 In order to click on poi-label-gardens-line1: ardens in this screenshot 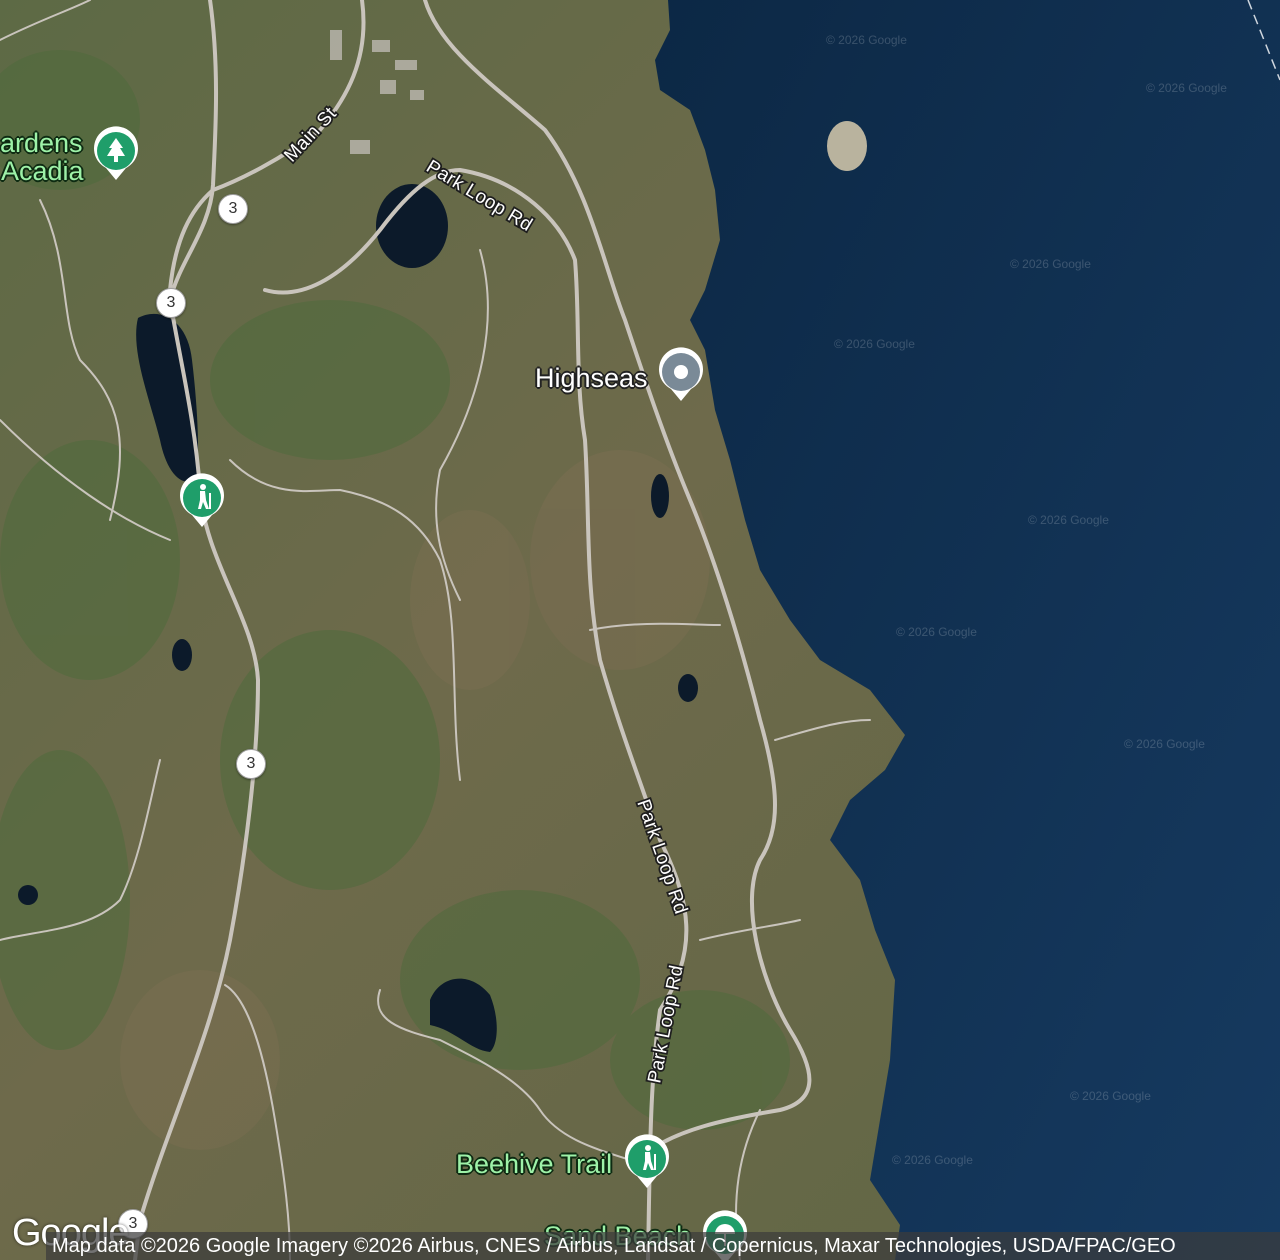, I will do `click(41, 143)`.